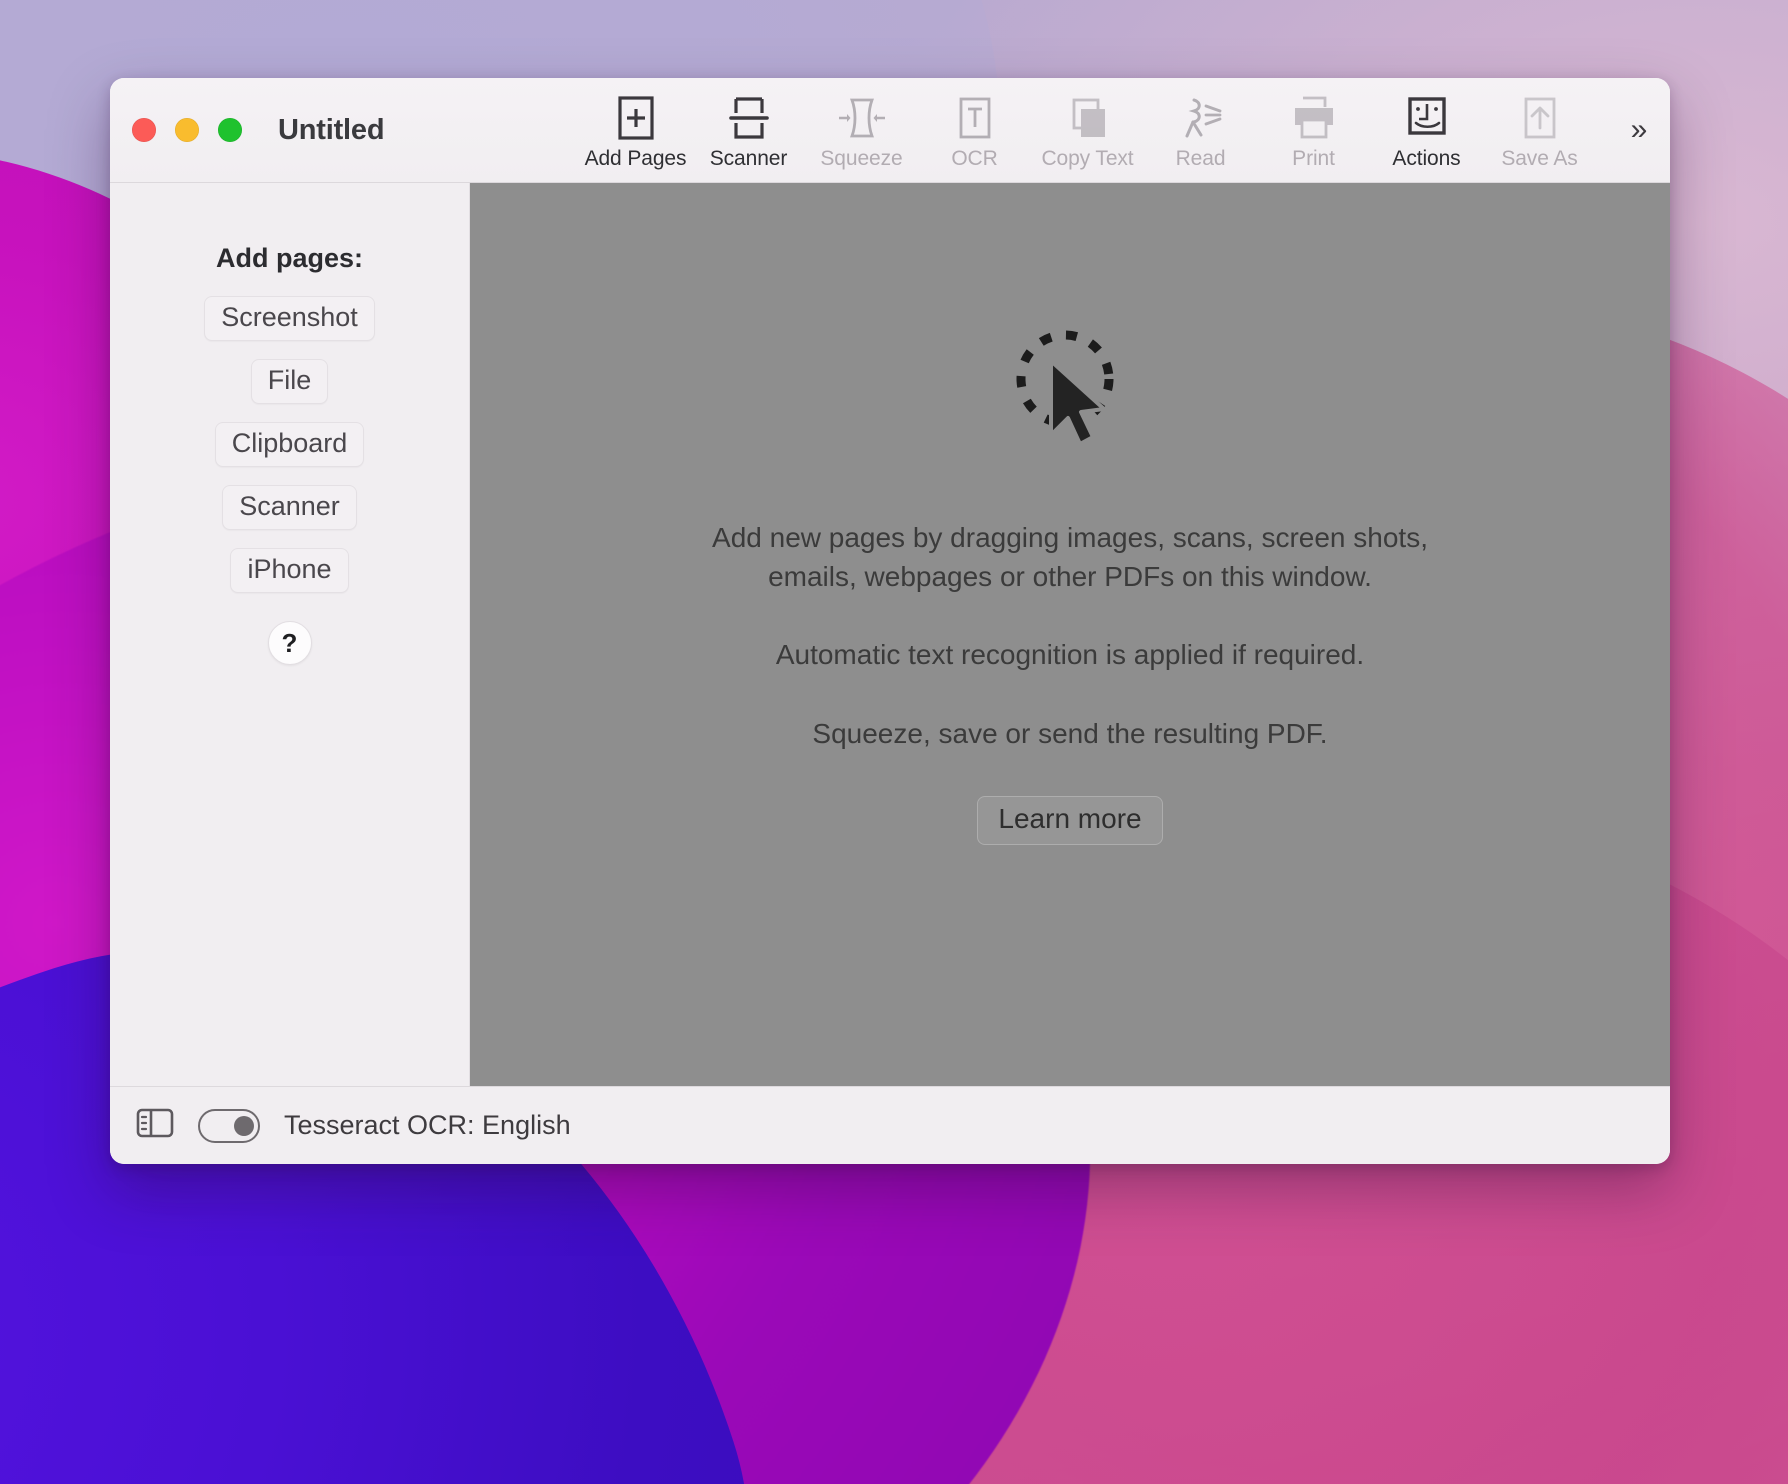  I want to click on toolbar-button-read: Read, so click(1200, 133).